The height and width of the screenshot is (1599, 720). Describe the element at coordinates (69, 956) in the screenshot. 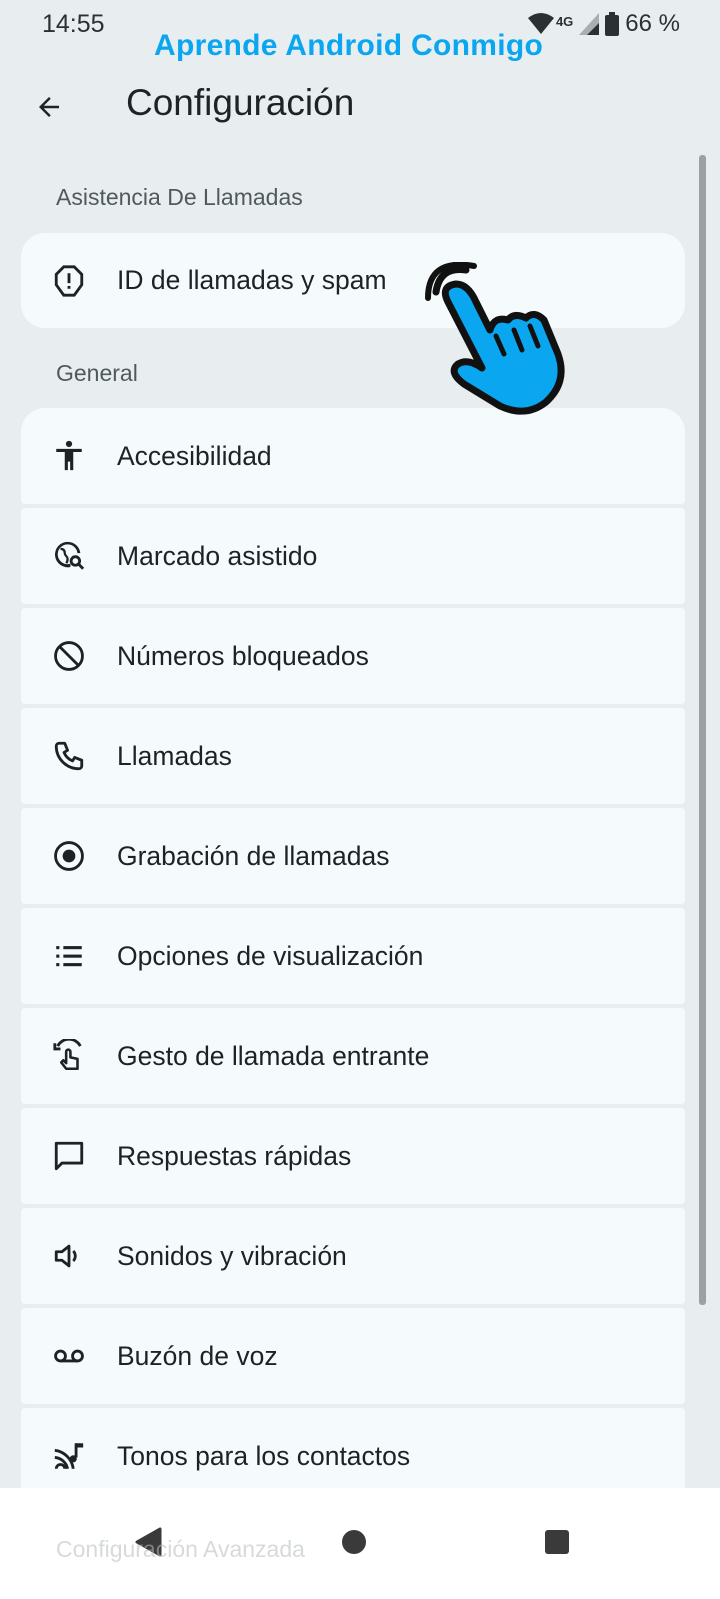

I see `list-icon` at that location.